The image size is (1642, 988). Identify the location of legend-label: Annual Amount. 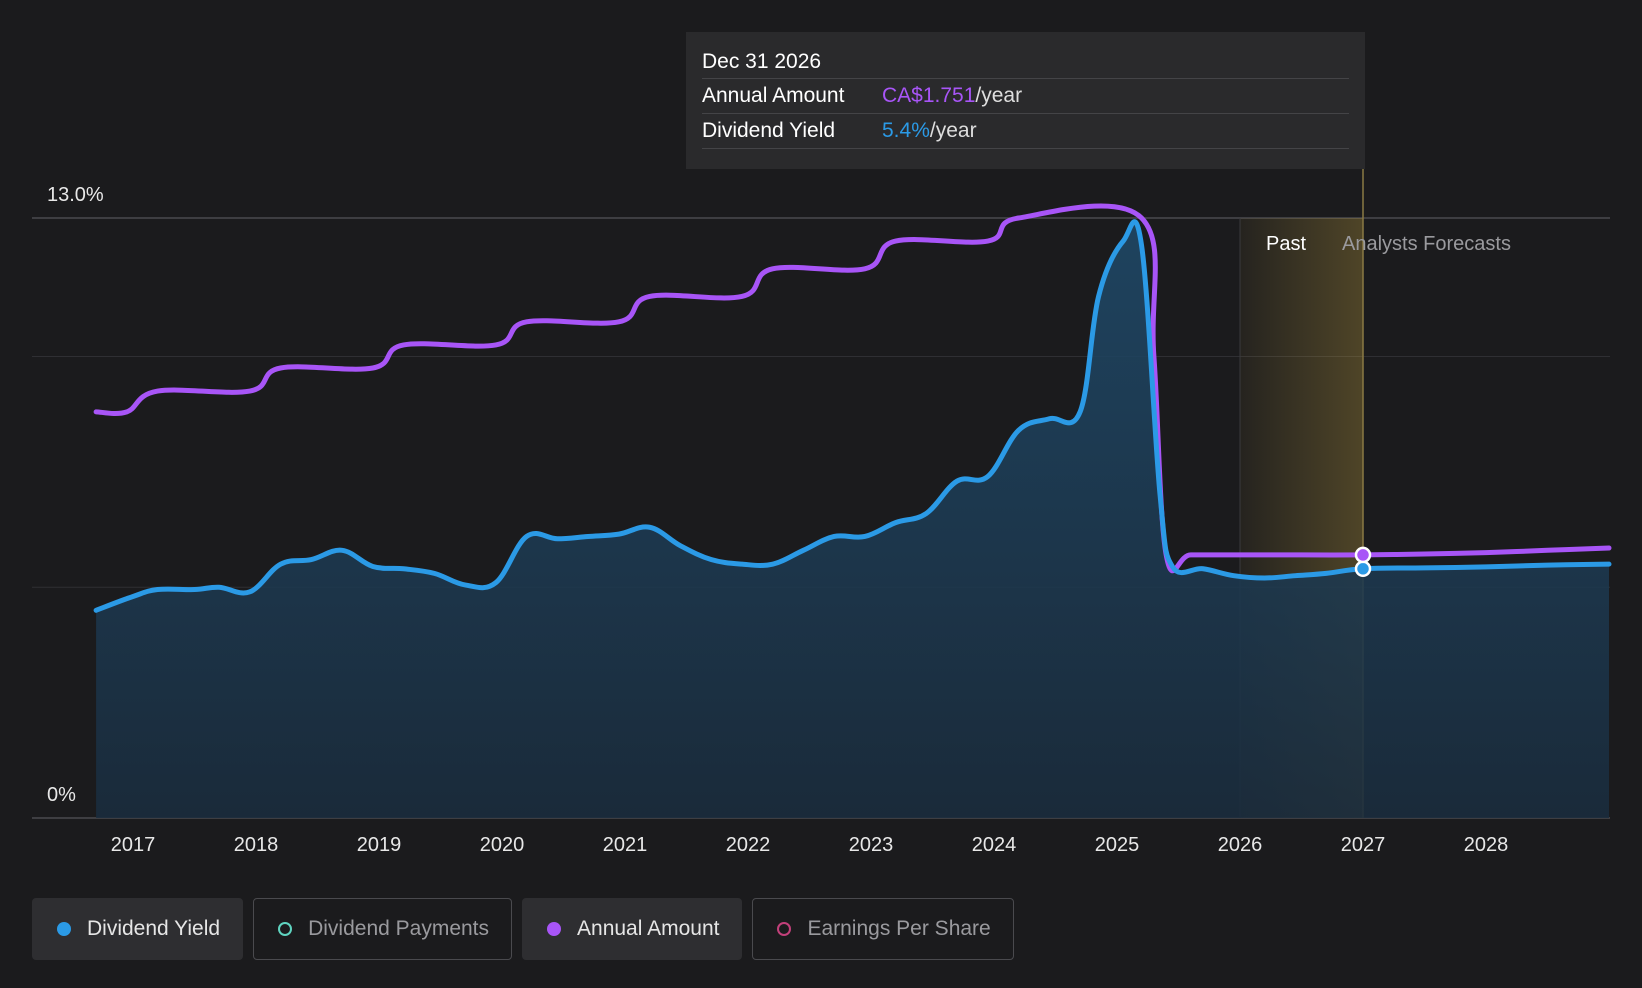
(648, 928).